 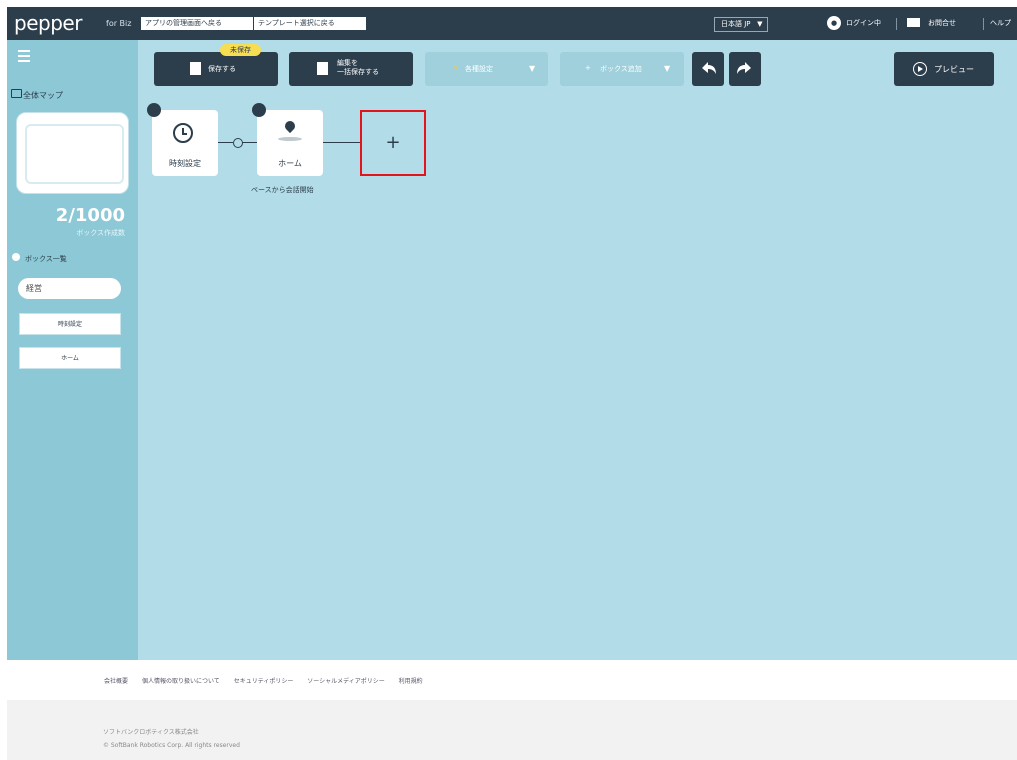 What do you see at coordinates (222, 69) in the screenshot?
I see `save-label: 保存する` at bounding box center [222, 69].